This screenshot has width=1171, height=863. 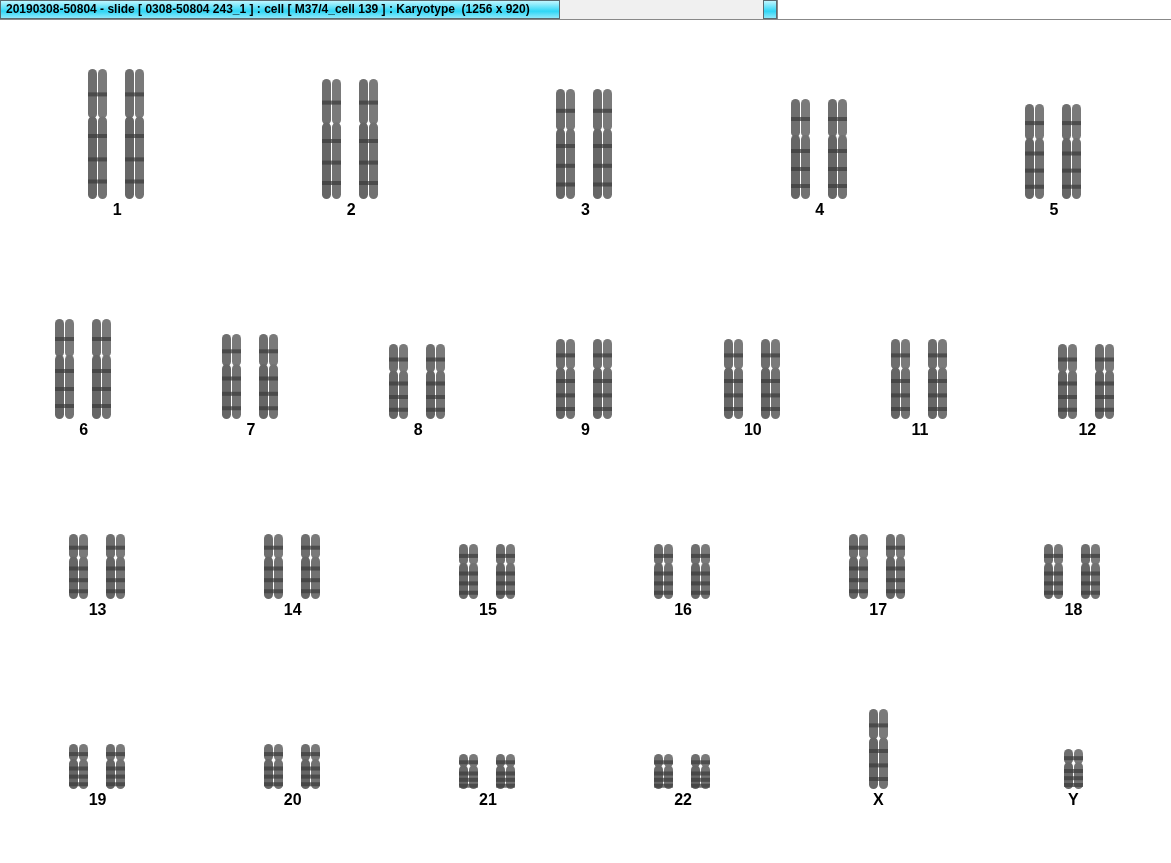 I want to click on chromosome-number: 14, so click(x=292, y=610).